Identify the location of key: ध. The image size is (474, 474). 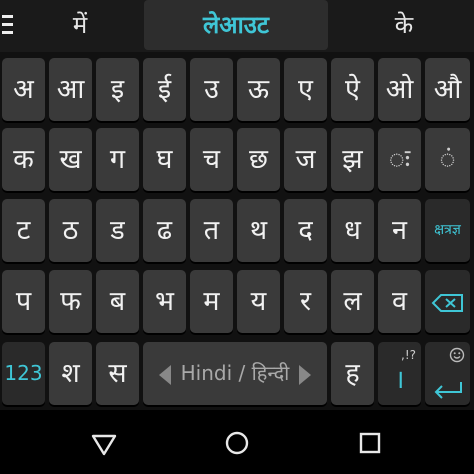
(352, 230).